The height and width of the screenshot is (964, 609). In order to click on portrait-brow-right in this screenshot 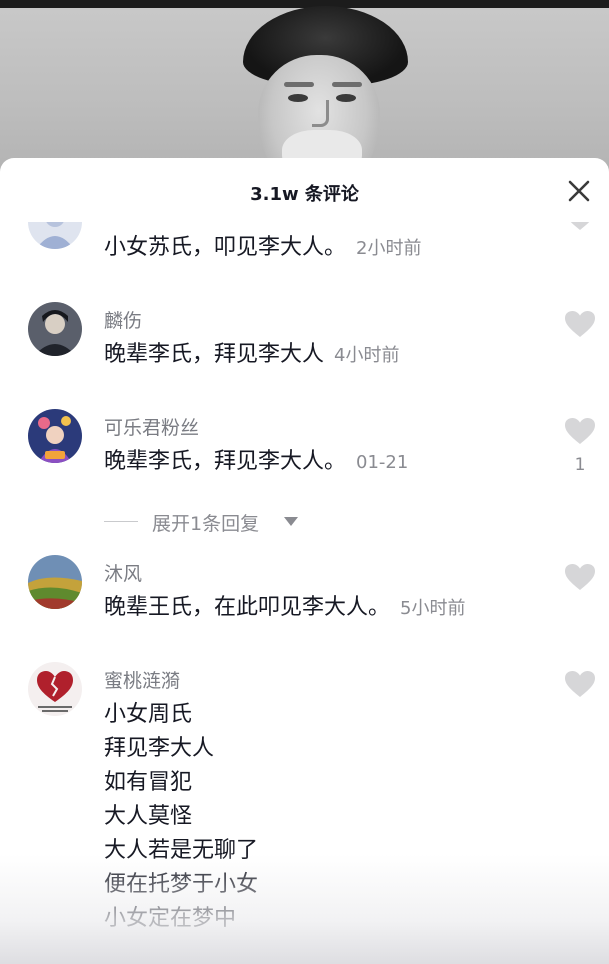, I will do `click(347, 84)`.